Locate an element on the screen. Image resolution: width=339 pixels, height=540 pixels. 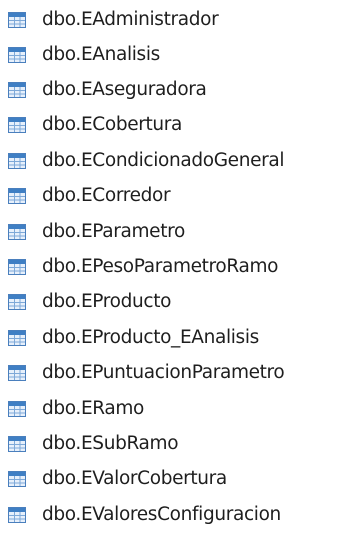
tree-item-table: dbo.ECobertura is located at coordinates (95, 124).